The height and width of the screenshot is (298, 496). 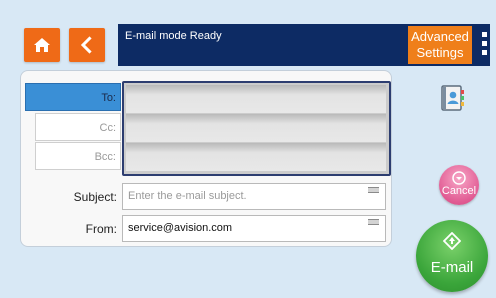 What do you see at coordinates (187, 196) in the screenshot?
I see `subject-placeholder: Enter the e-mail subject.` at bounding box center [187, 196].